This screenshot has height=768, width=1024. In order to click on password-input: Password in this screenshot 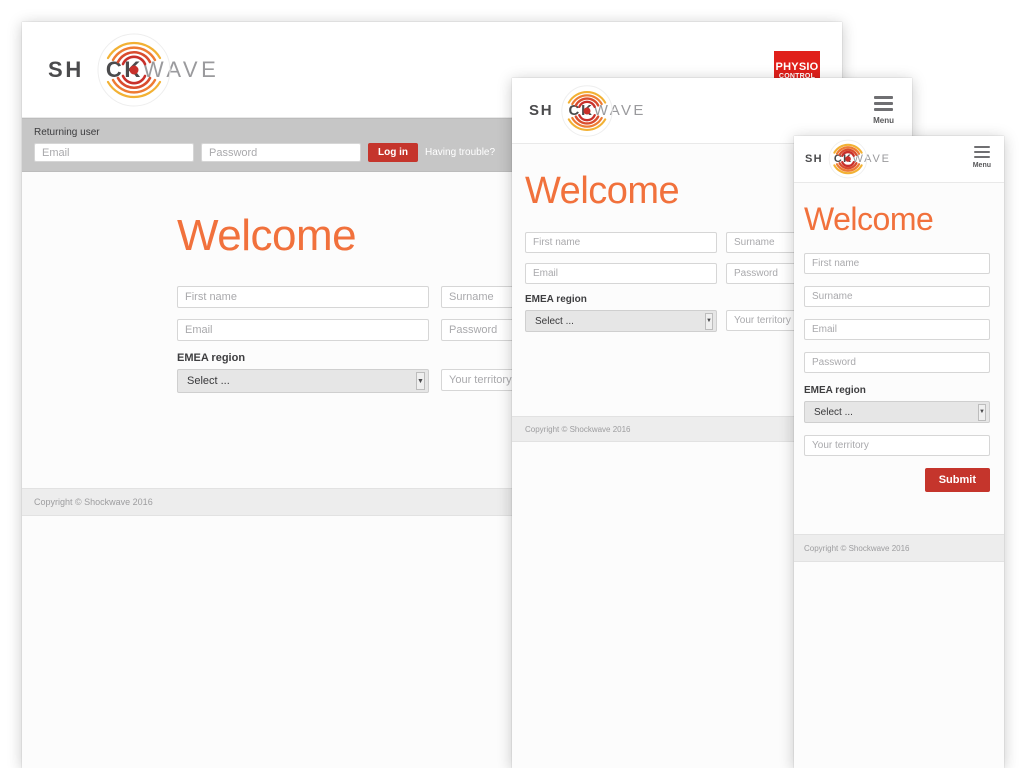, I will do `click(897, 362)`.